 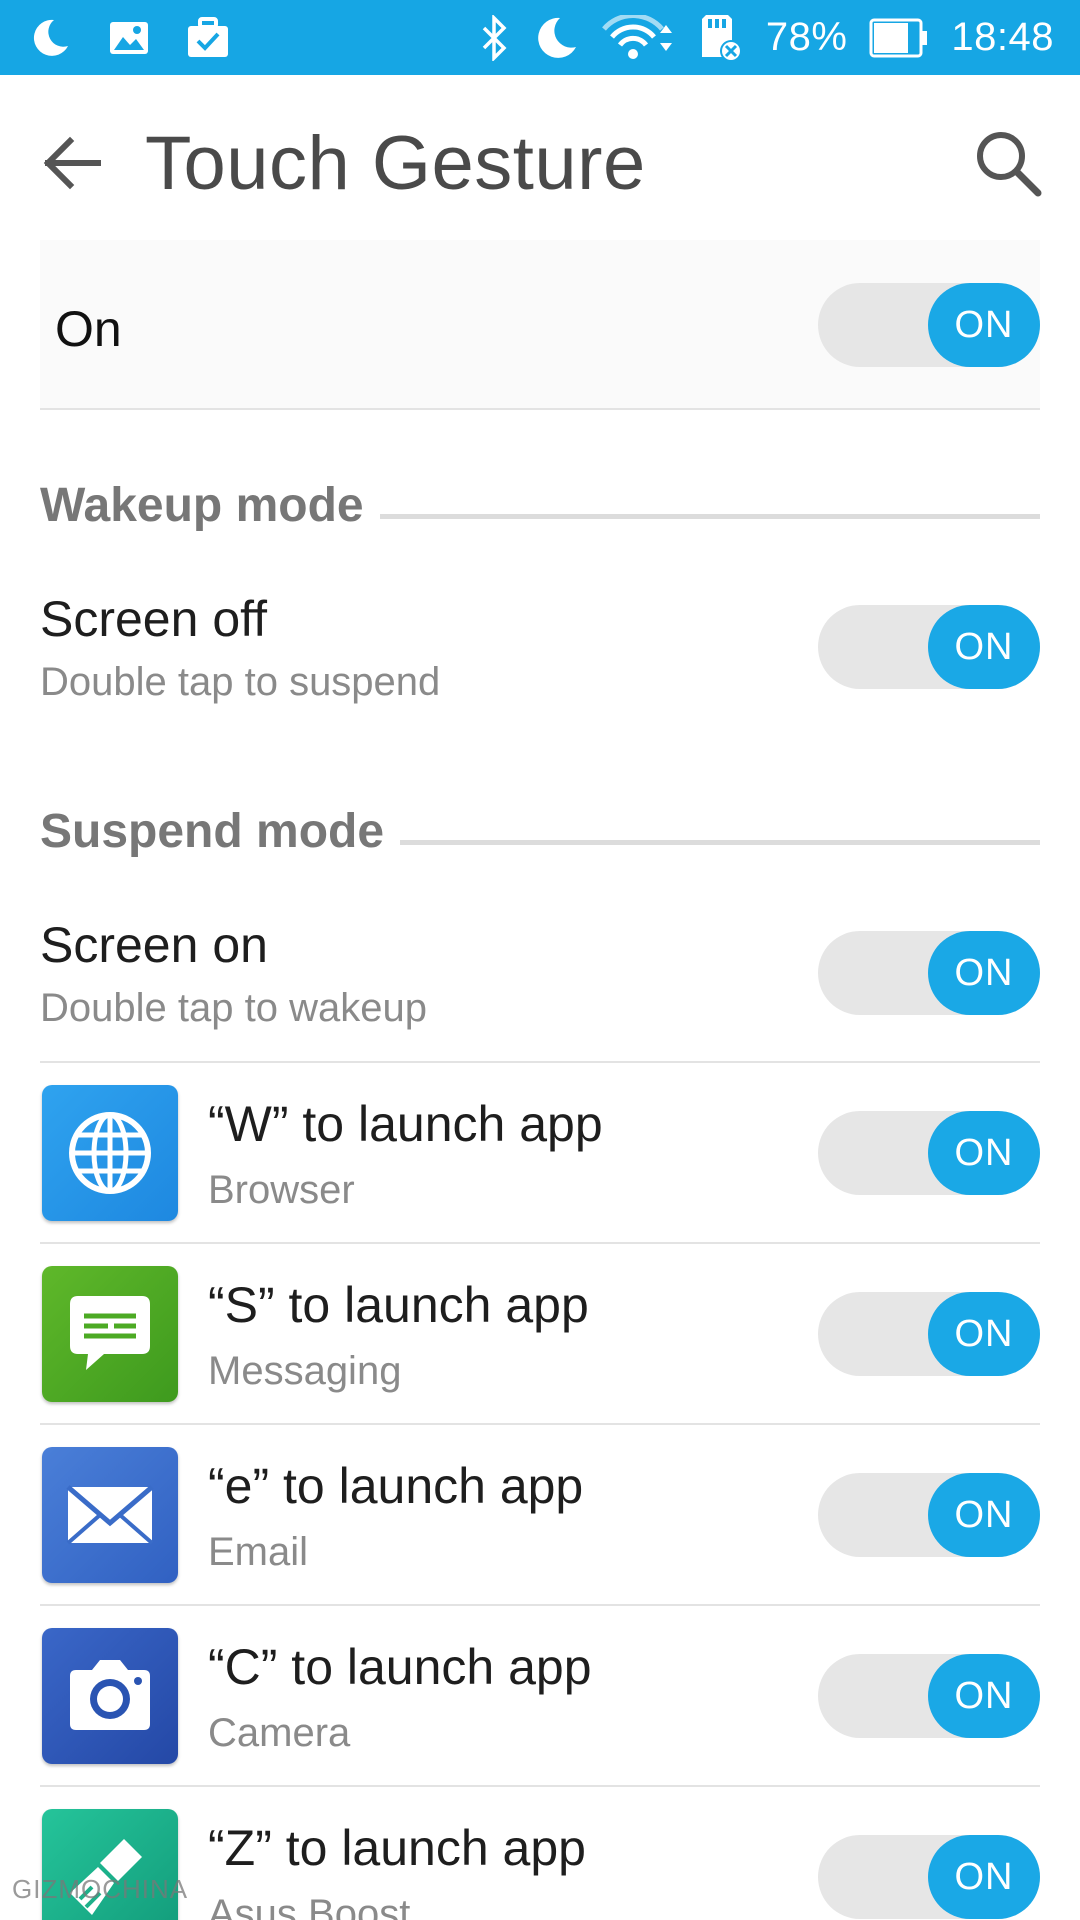 What do you see at coordinates (396, 1486) in the screenshot?
I see `row-title: “e” to launch app` at bounding box center [396, 1486].